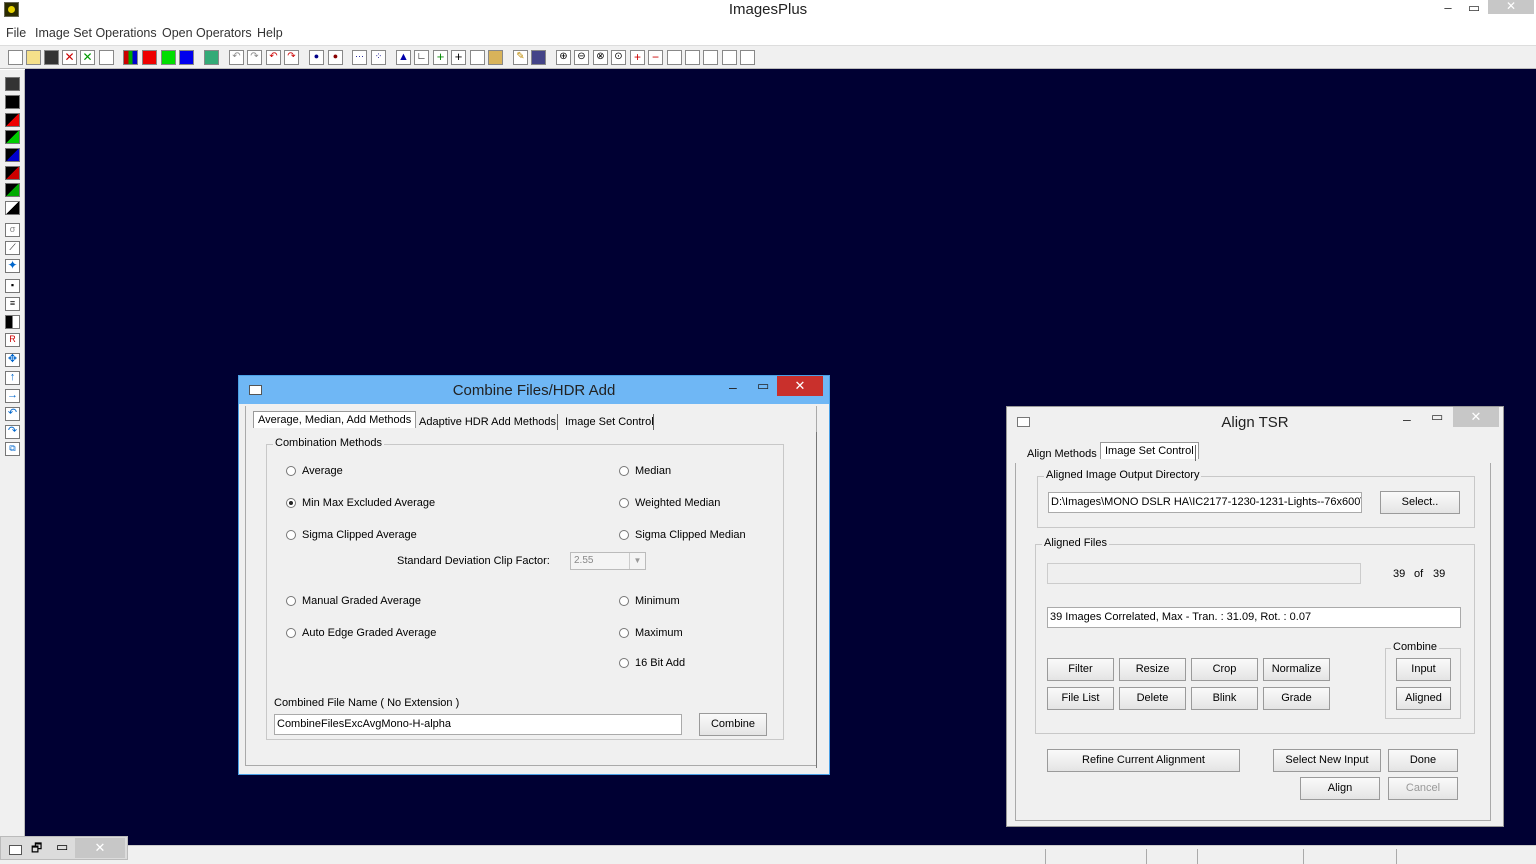  I want to click on frame-tiny-icon, so click(729, 57).